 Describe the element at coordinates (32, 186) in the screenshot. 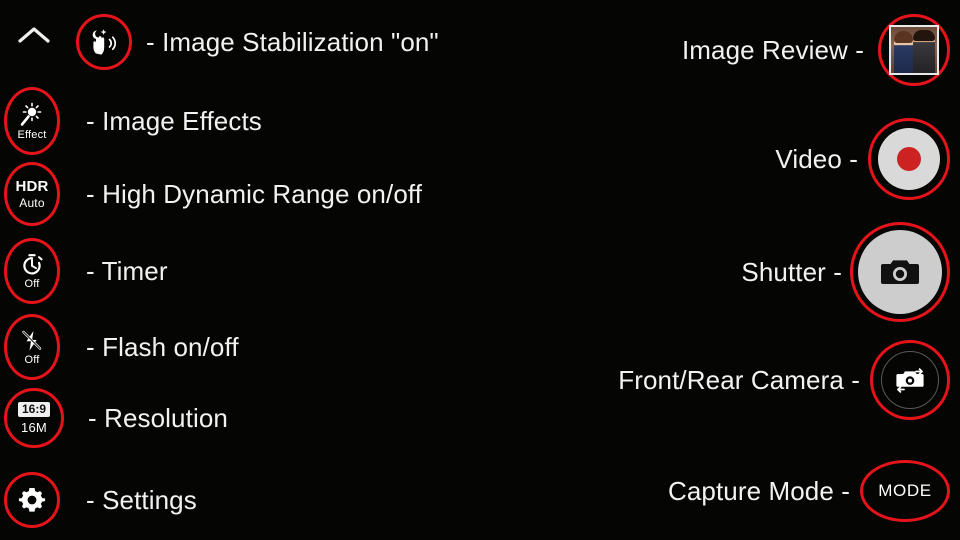

I see `hdr-main-label: HDR` at that location.